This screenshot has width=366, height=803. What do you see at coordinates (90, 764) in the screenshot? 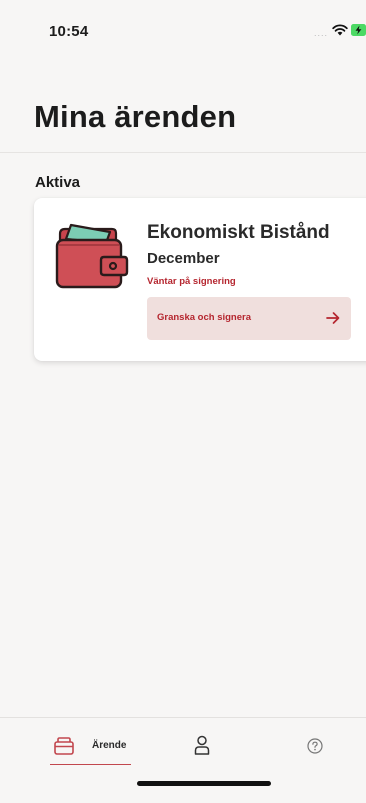
I see `selected-tab-indicator` at bounding box center [90, 764].